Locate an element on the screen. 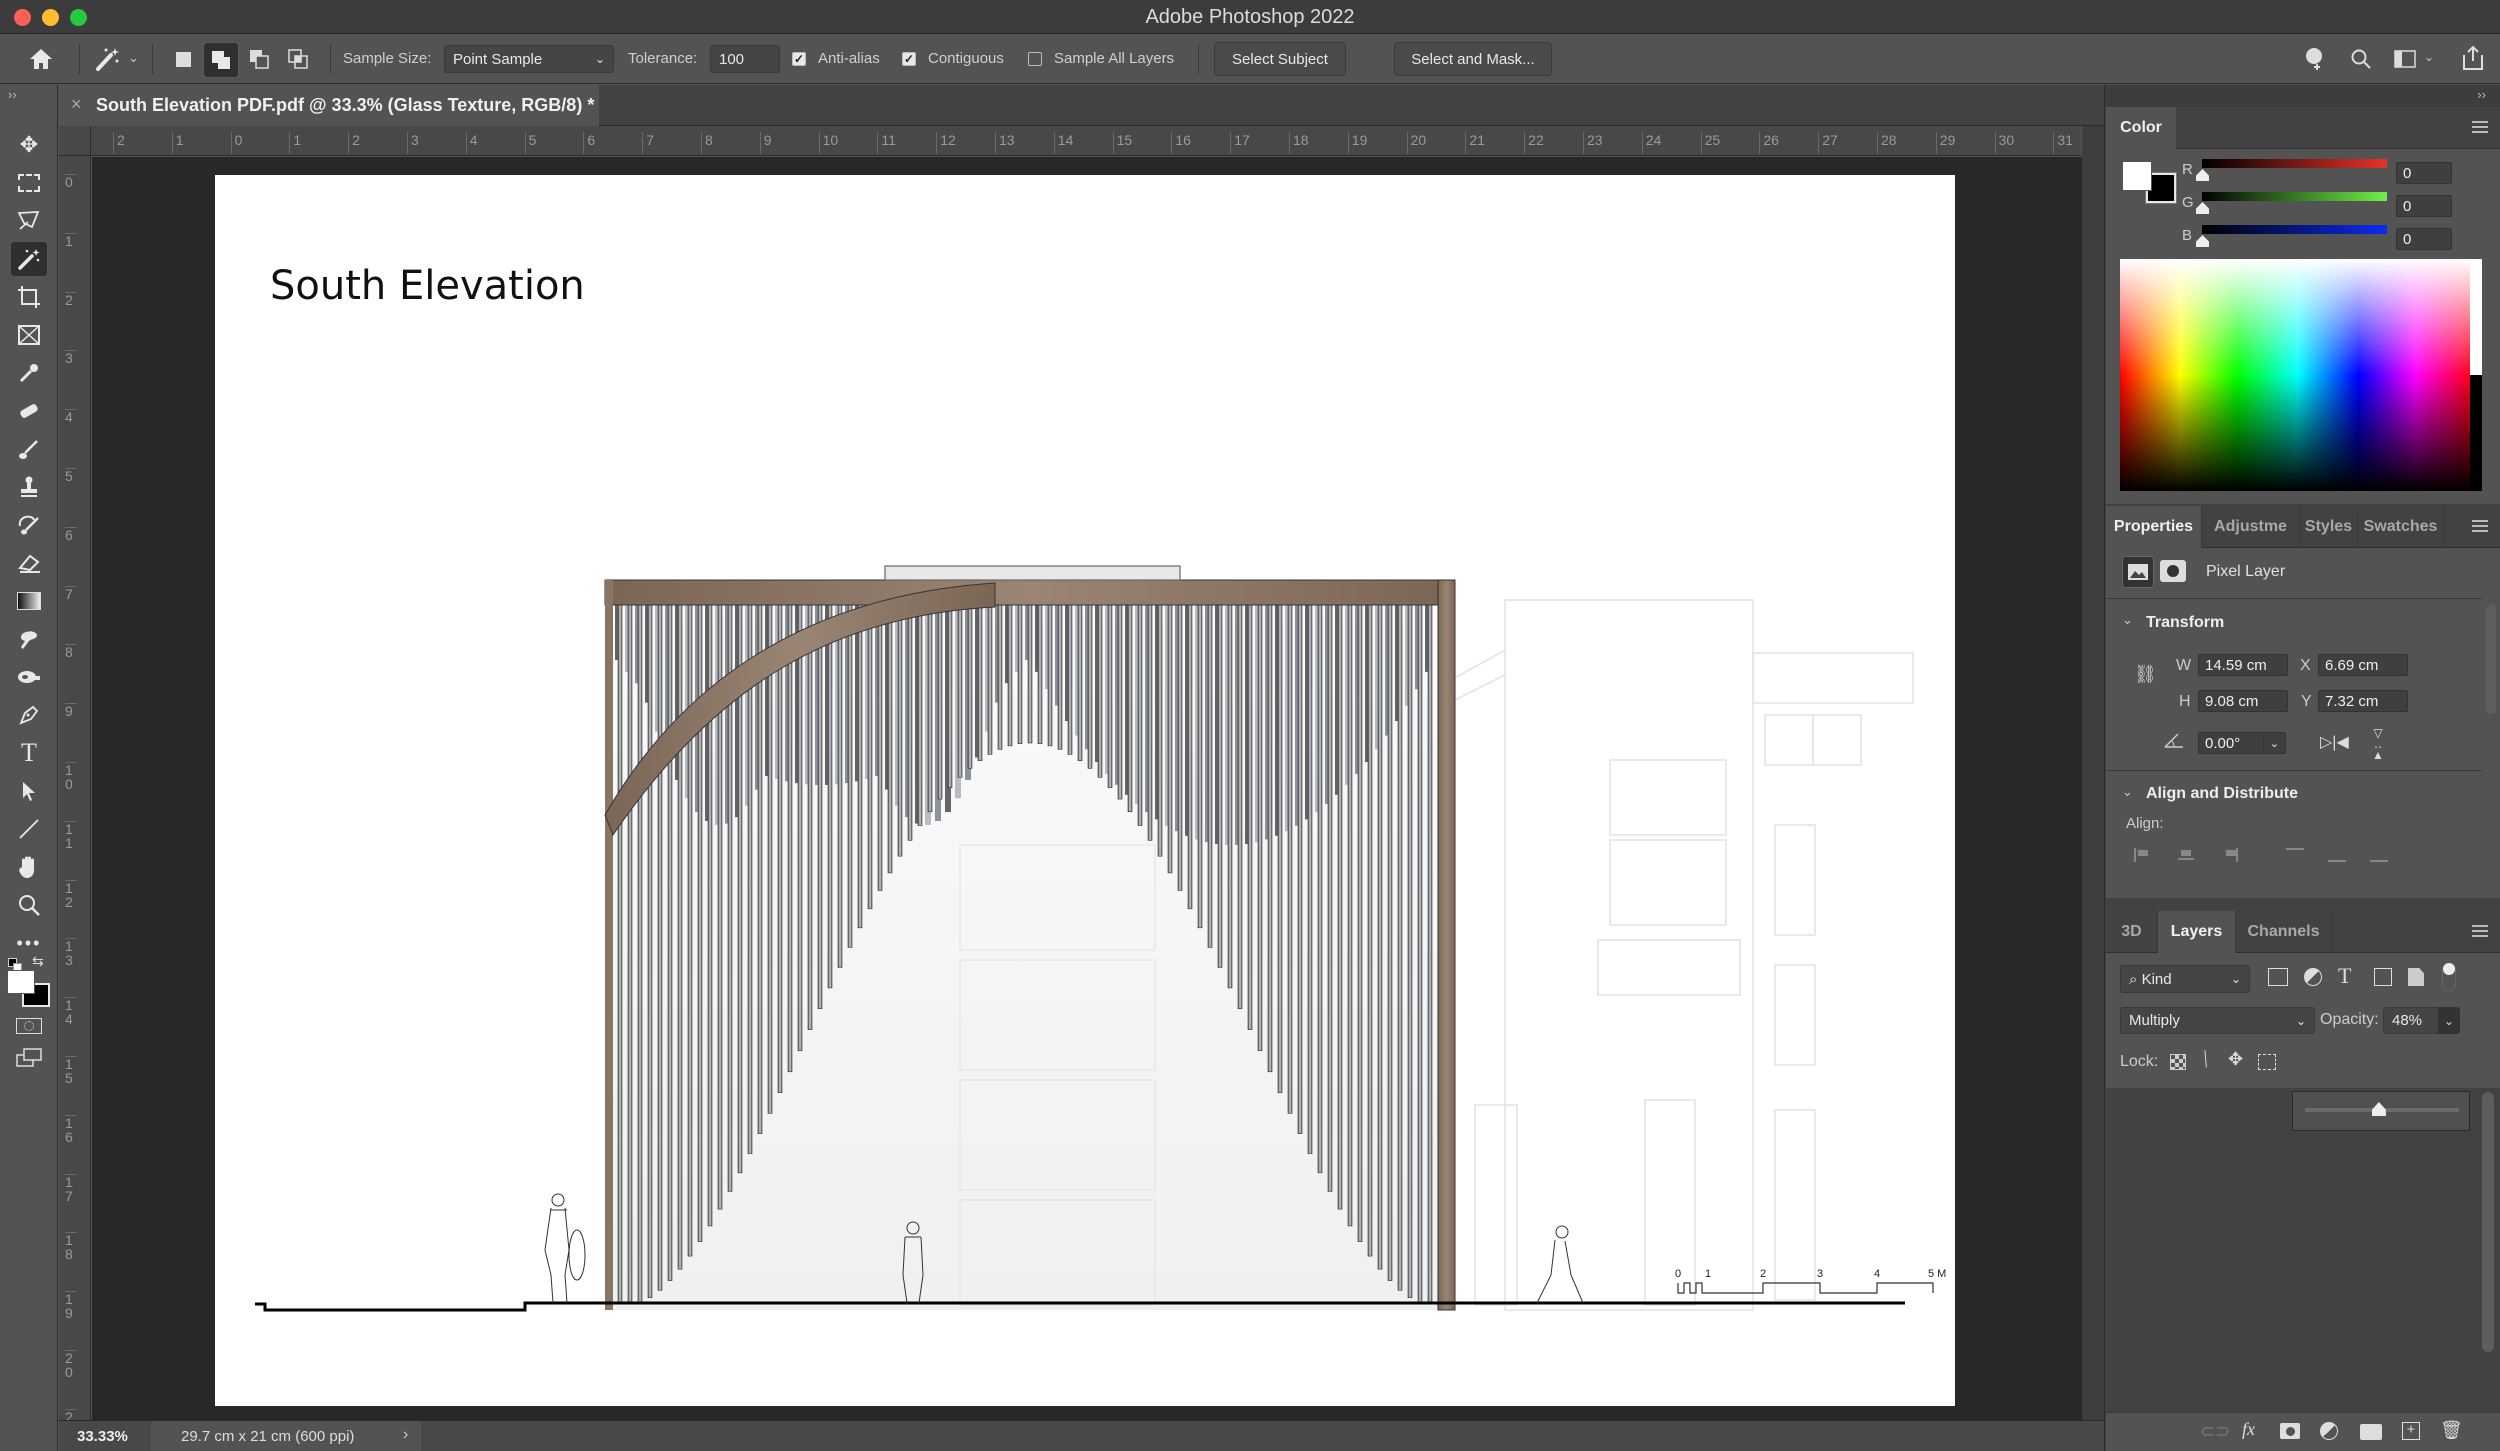 This screenshot has height=1451, width=2500. tab-properties: Properties is located at coordinates (2154, 527).